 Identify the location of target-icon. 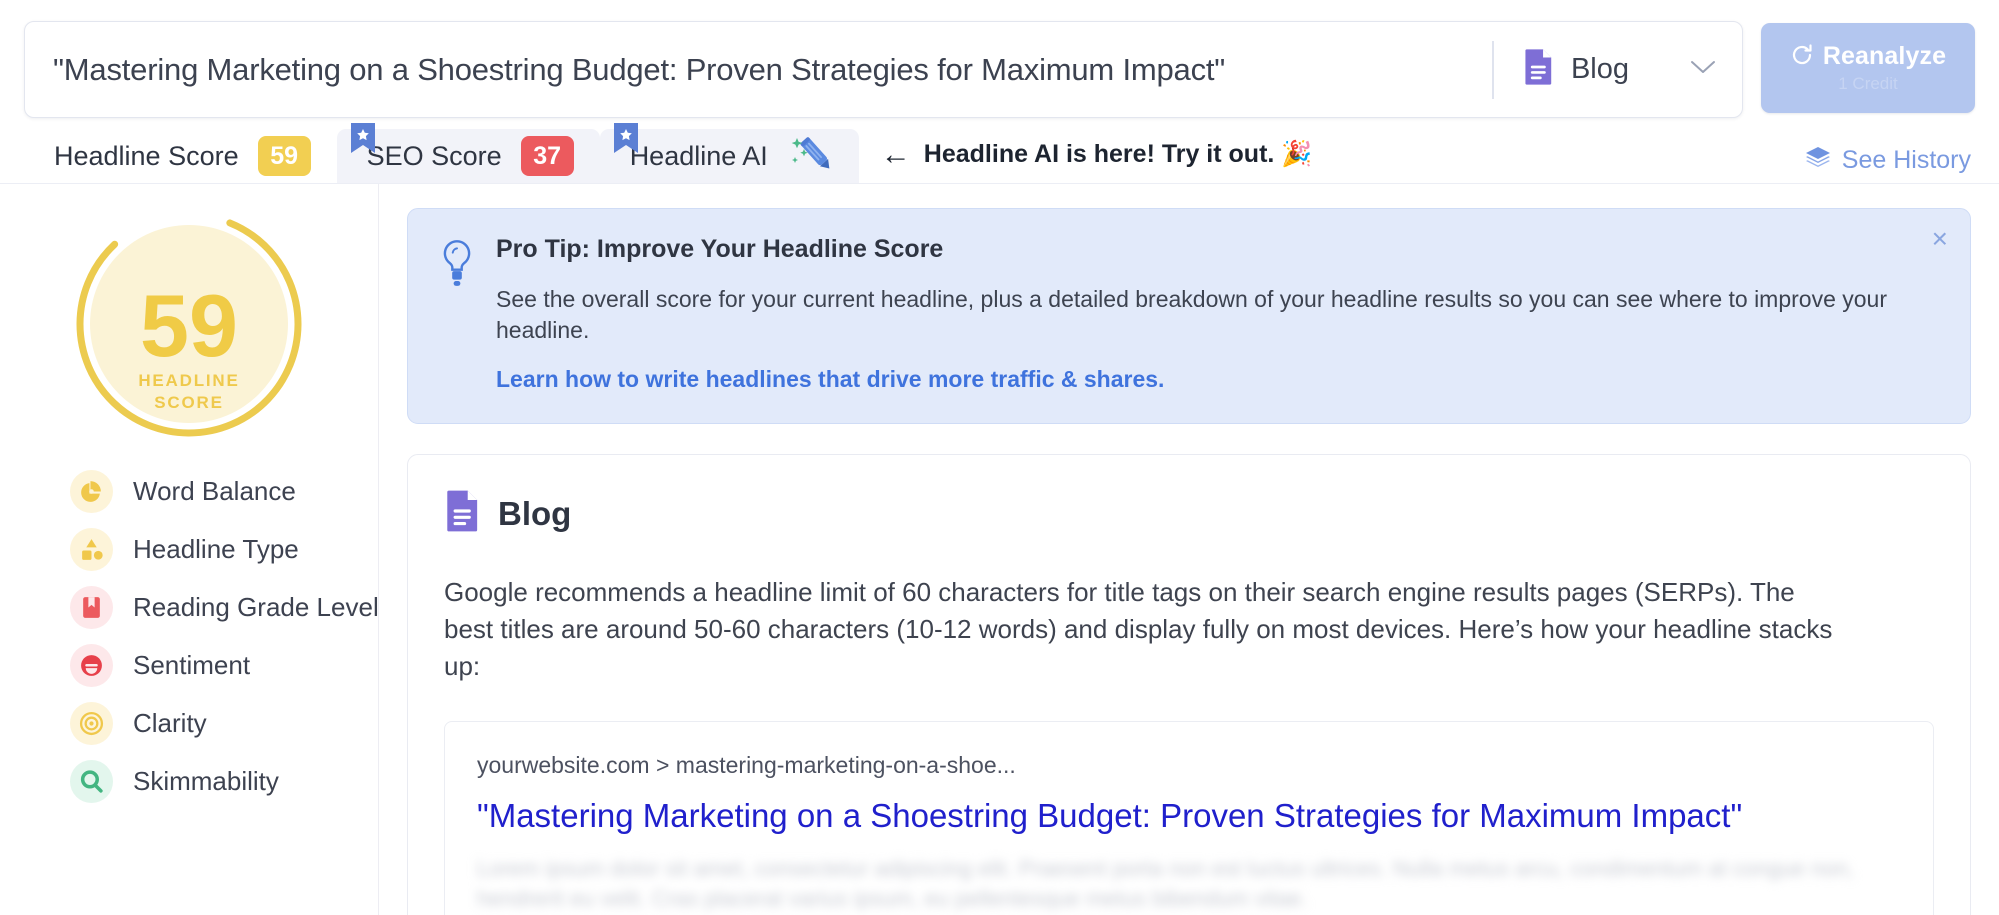
(91, 723).